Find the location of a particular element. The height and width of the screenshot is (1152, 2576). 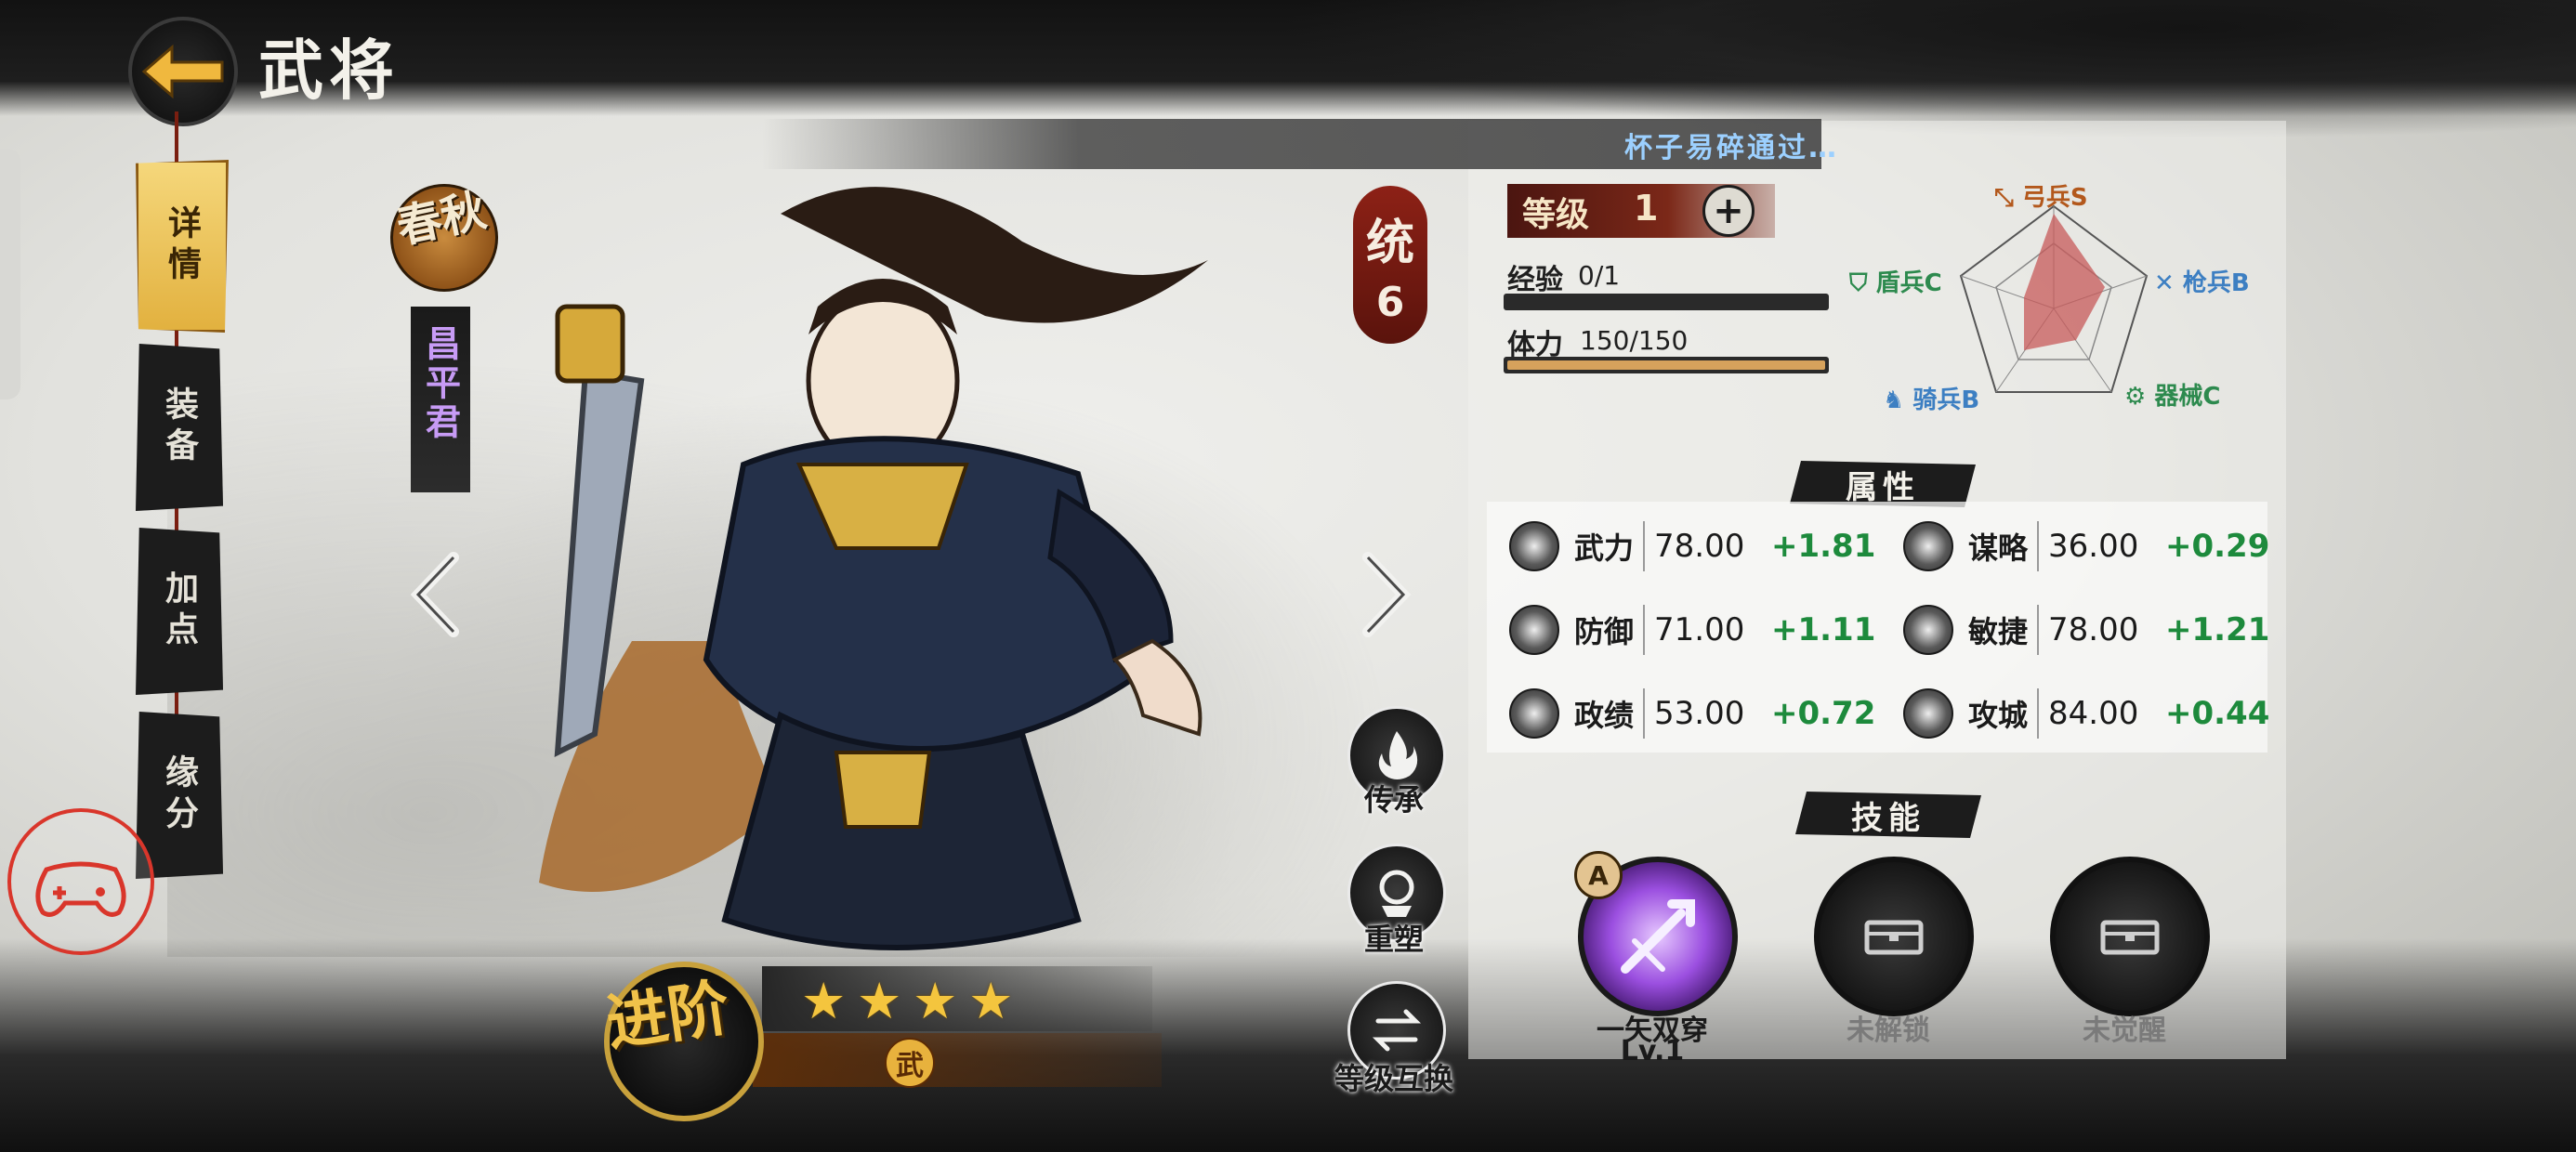

swap-icon is located at coordinates (1397, 1030).